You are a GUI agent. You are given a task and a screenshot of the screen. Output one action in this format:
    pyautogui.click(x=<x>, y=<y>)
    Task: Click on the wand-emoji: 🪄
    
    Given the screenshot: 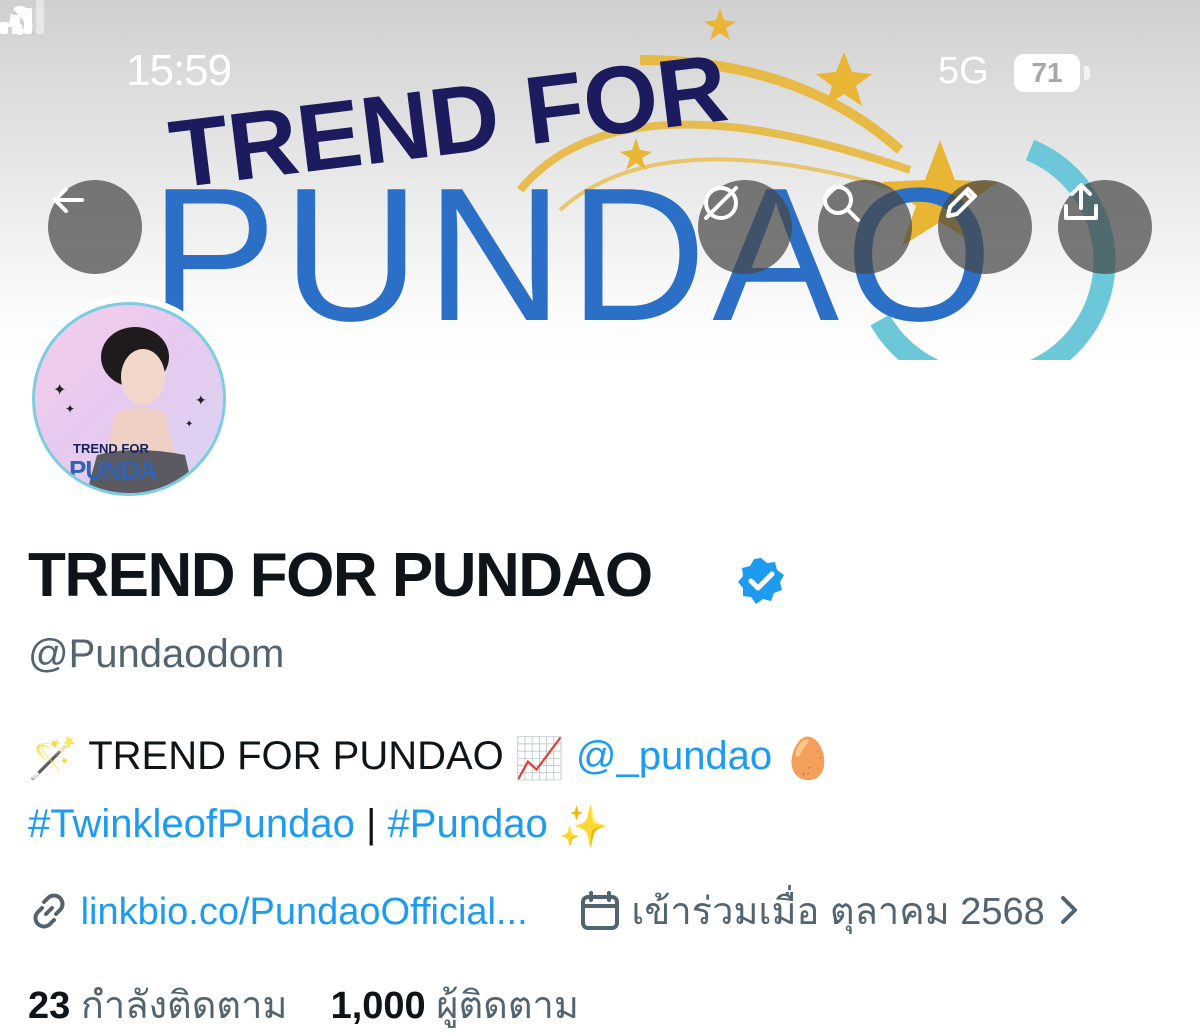 What is the action you would take?
    pyautogui.click(x=53, y=758)
    